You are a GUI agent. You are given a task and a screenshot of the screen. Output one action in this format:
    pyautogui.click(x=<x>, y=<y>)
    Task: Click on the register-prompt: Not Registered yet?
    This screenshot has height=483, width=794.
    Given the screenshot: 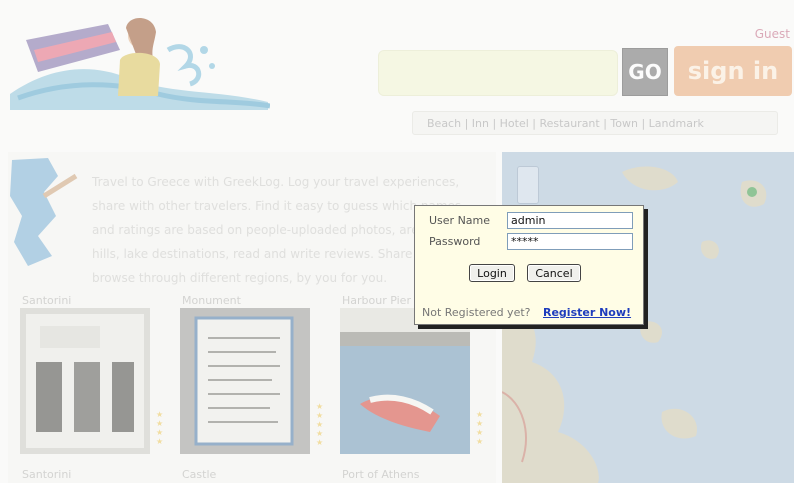 What is the action you would take?
    pyautogui.click(x=476, y=312)
    